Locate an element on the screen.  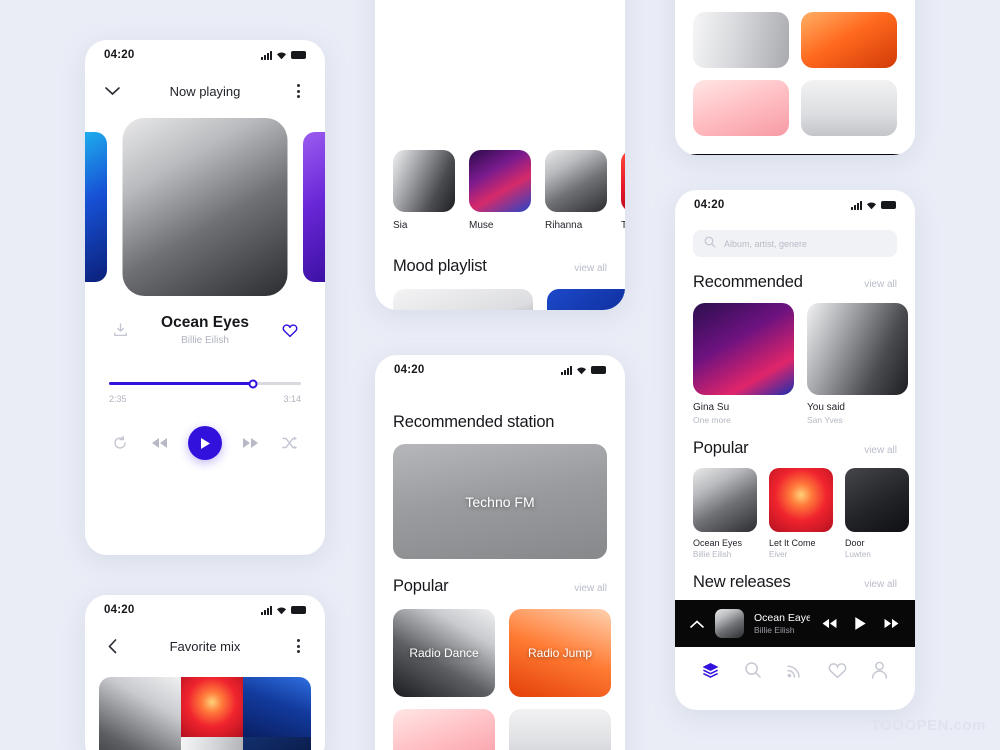
popular-card: Ocean Eyes Billie Eilish is located at coordinates (725, 513).